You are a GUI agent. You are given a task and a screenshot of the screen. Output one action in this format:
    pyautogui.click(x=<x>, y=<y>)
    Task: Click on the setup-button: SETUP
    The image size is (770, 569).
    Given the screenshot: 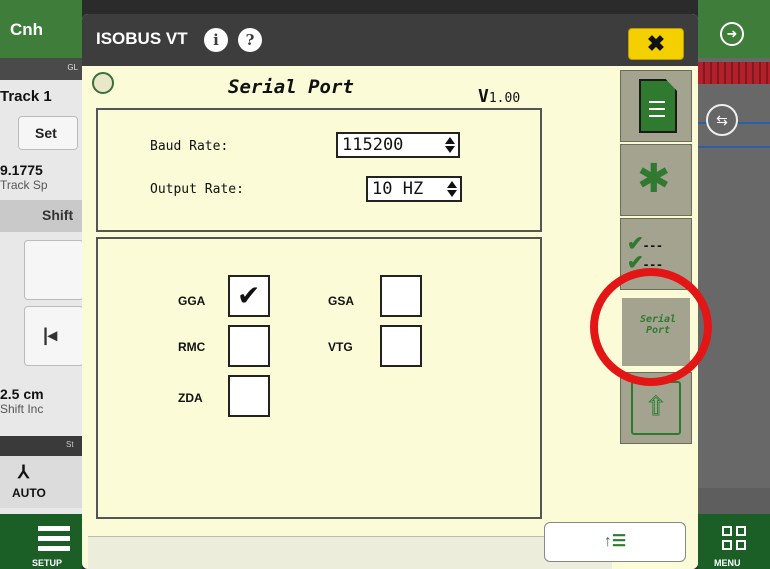 What is the action you would take?
    pyautogui.click(x=41, y=541)
    